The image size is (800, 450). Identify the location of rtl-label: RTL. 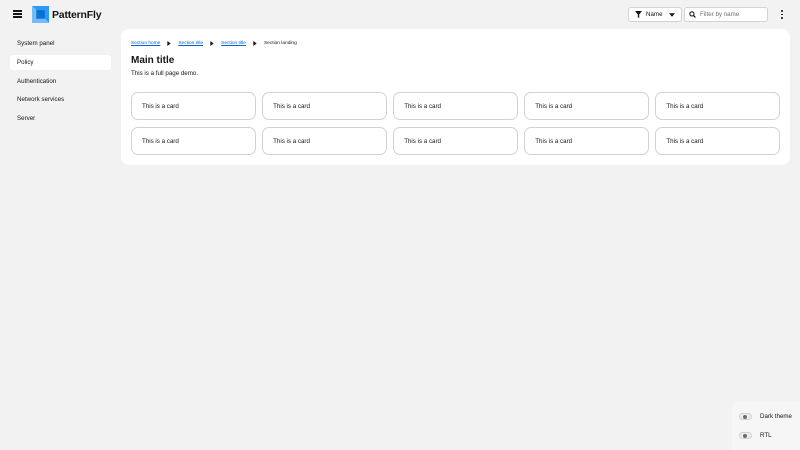
(766, 435).